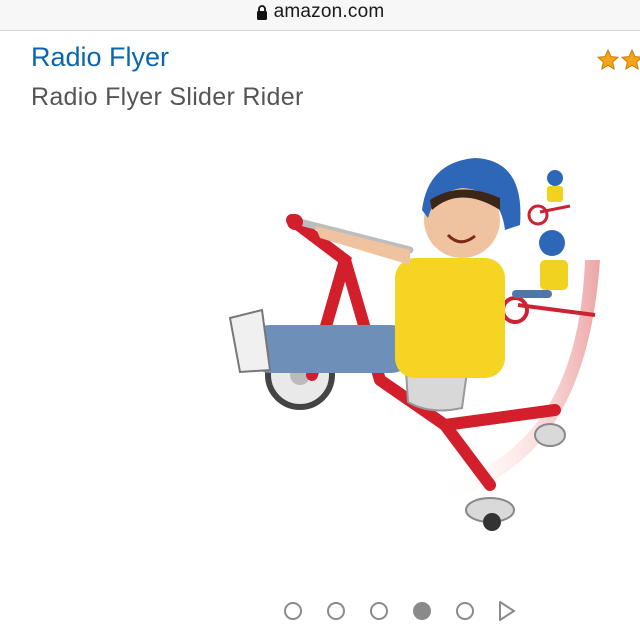  I want to click on rating-stars, so click(618, 61).